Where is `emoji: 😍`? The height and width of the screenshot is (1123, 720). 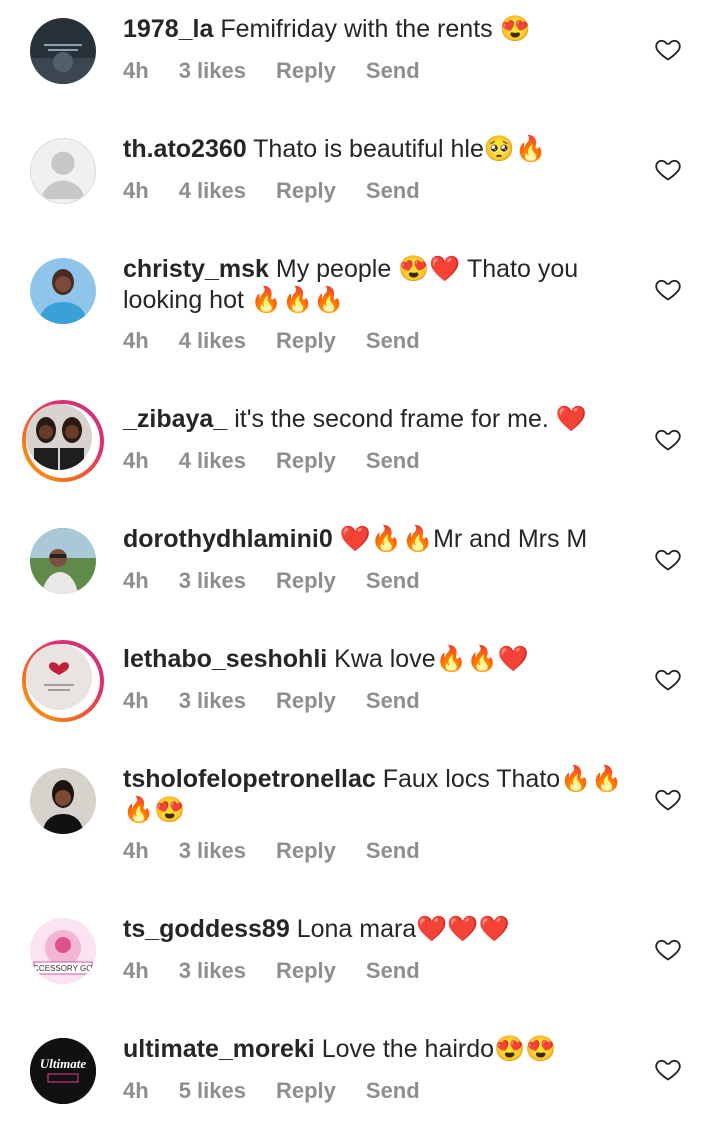
emoji: 😍 is located at coordinates (515, 29).